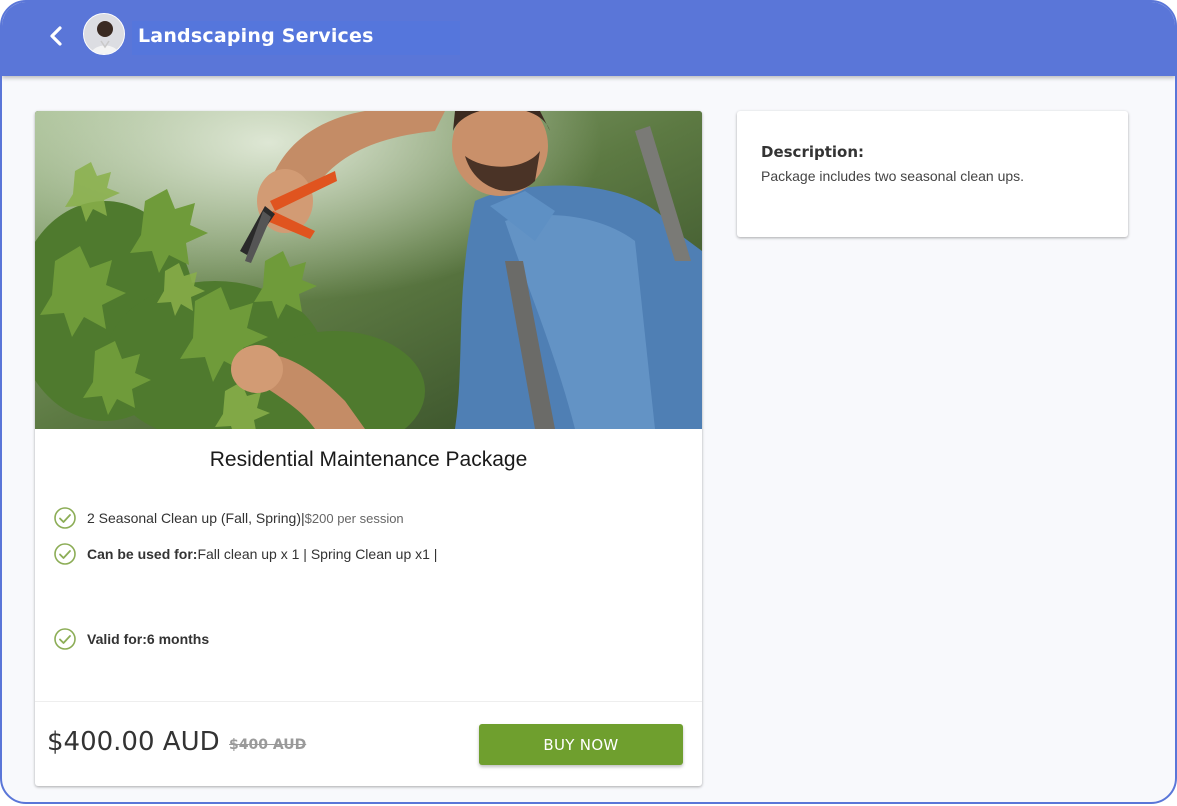 This screenshot has height=806, width=1177. Describe the element at coordinates (117, 639) in the screenshot. I see `feature-label: Valid for:` at that location.